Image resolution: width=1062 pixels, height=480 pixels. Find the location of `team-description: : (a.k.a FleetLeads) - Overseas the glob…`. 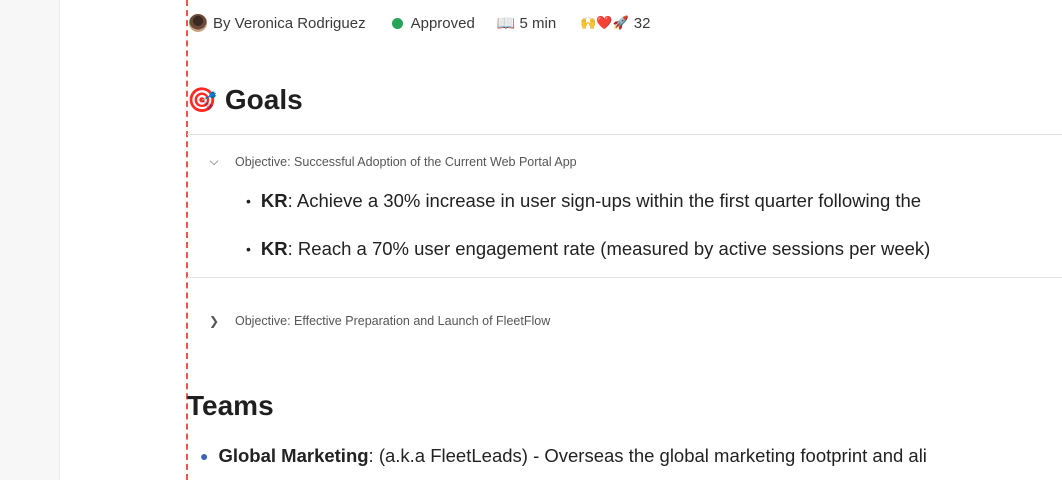

team-description: : (a.k.a FleetLeads) - Overseas the glob… is located at coordinates (647, 455).